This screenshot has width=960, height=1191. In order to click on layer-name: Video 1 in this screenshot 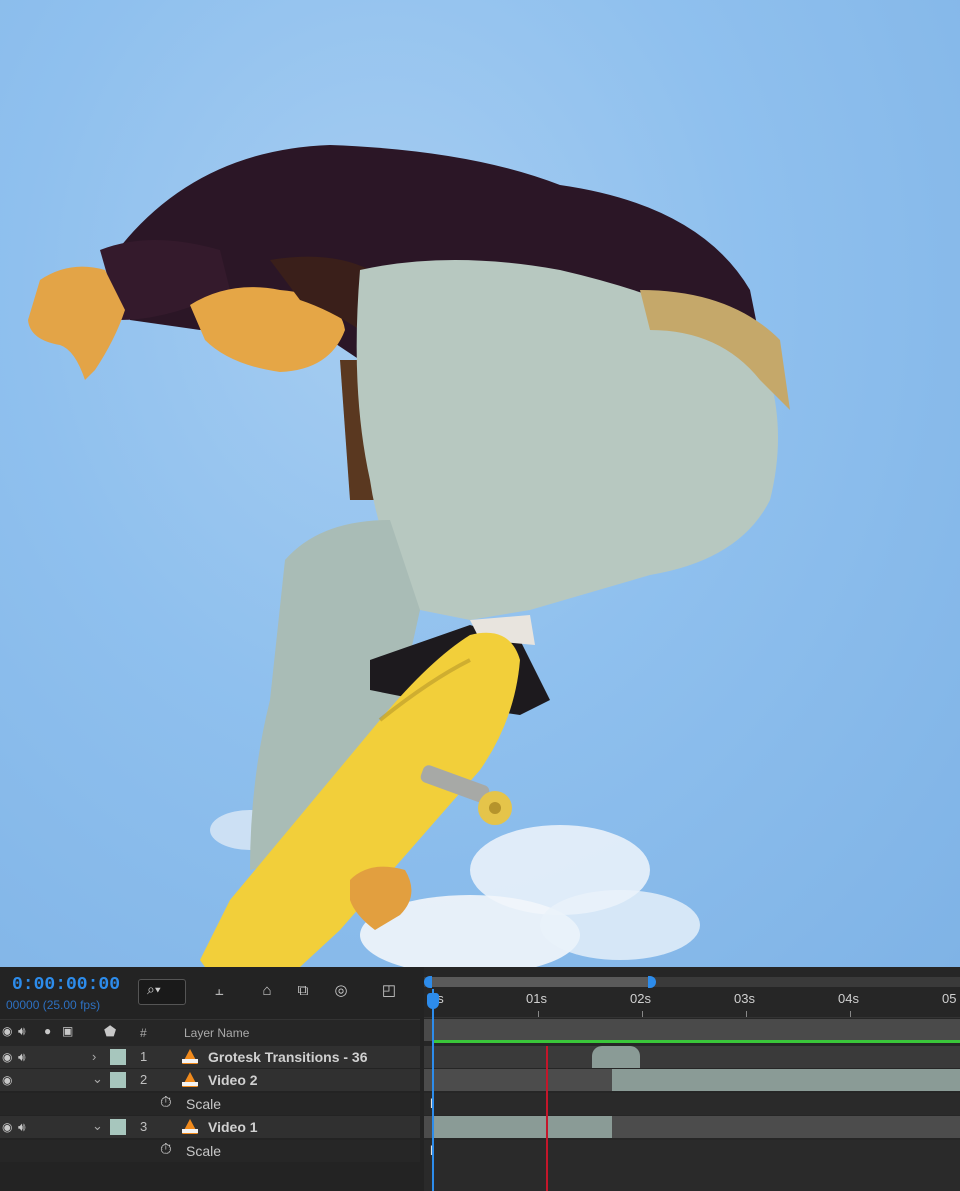, I will do `click(233, 1127)`.